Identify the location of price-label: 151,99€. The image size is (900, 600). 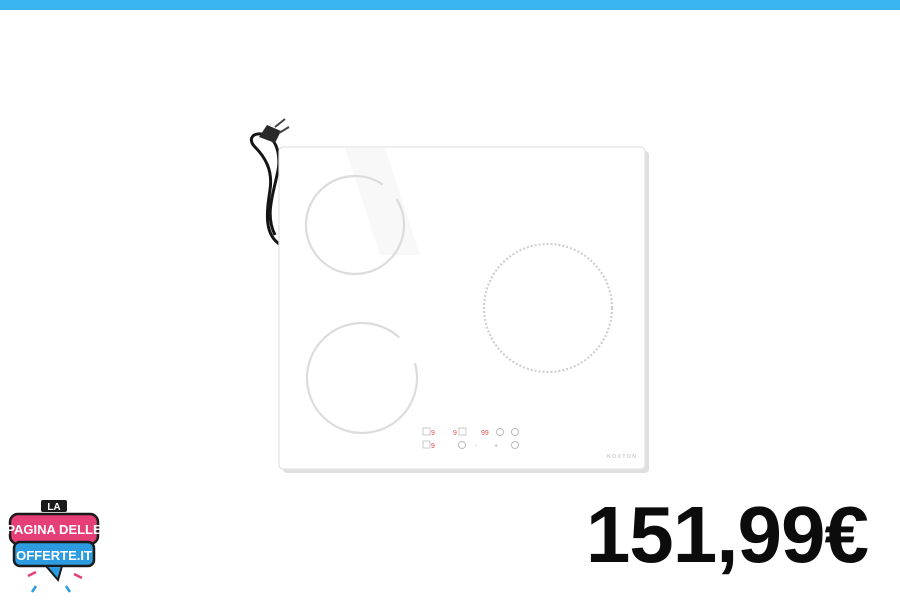
(727, 534).